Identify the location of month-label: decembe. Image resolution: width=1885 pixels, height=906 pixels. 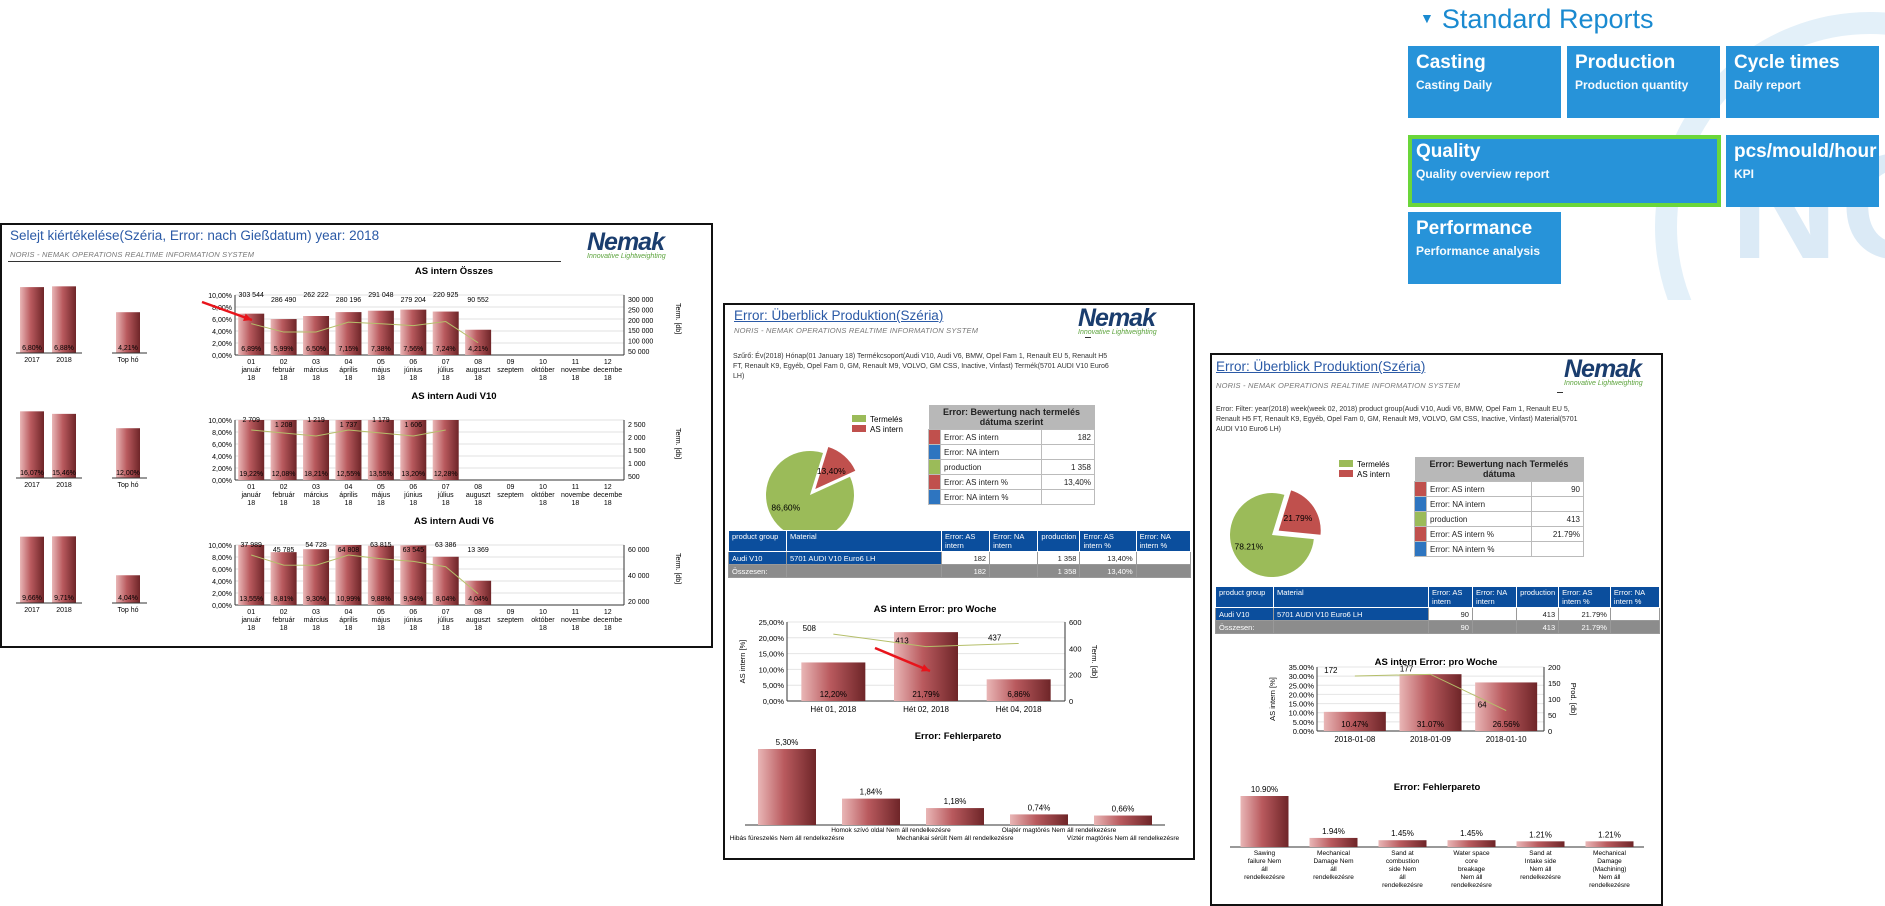
(607, 495).